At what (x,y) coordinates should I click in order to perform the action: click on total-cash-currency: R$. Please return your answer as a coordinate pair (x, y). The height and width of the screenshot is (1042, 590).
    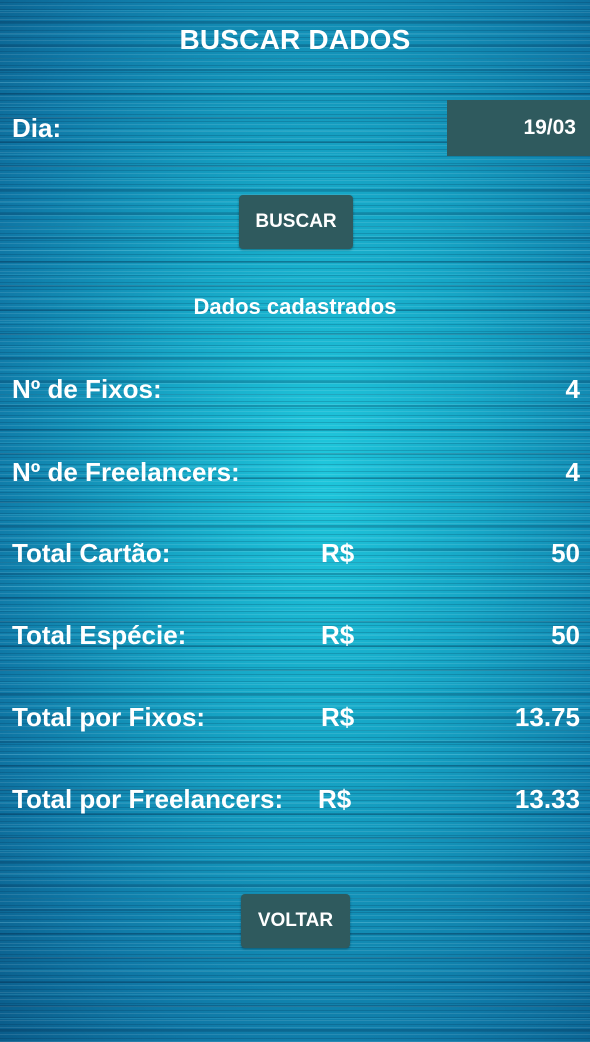
    Looking at the image, I should click on (338, 635).